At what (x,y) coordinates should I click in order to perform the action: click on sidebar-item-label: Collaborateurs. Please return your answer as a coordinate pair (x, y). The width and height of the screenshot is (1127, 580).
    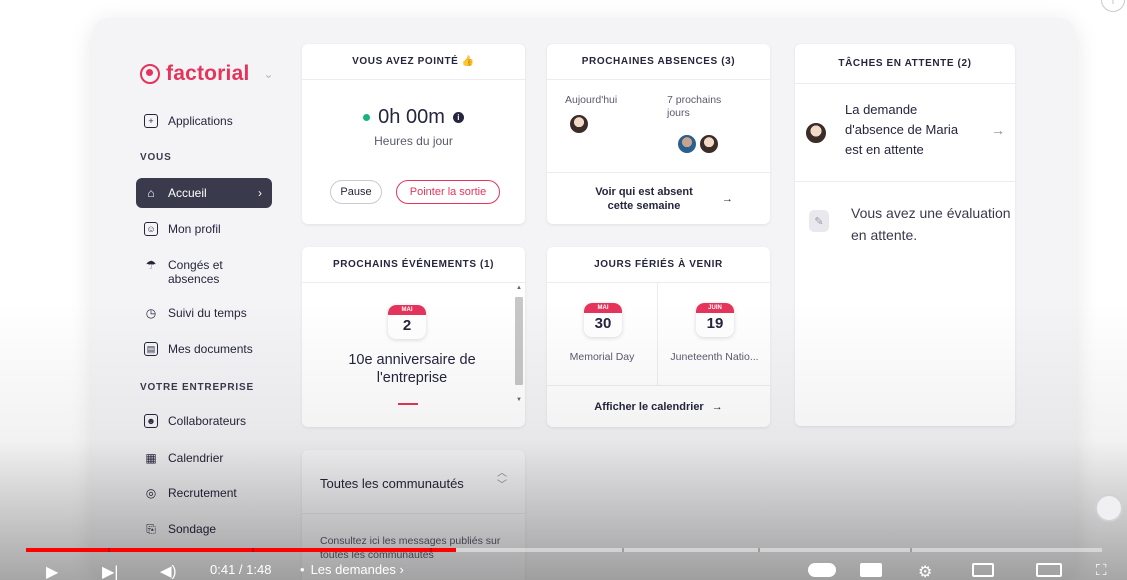
    Looking at the image, I should click on (207, 421).